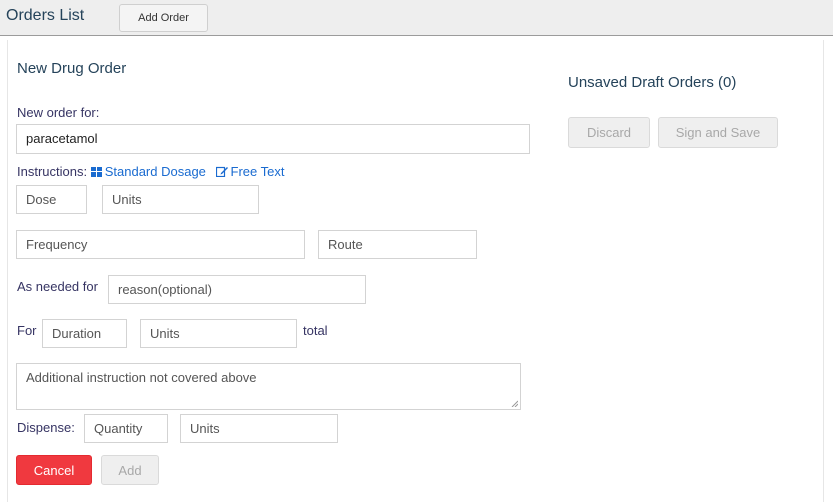  Describe the element at coordinates (51, 199) in the screenshot. I see `dose-input: Dose` at that location.